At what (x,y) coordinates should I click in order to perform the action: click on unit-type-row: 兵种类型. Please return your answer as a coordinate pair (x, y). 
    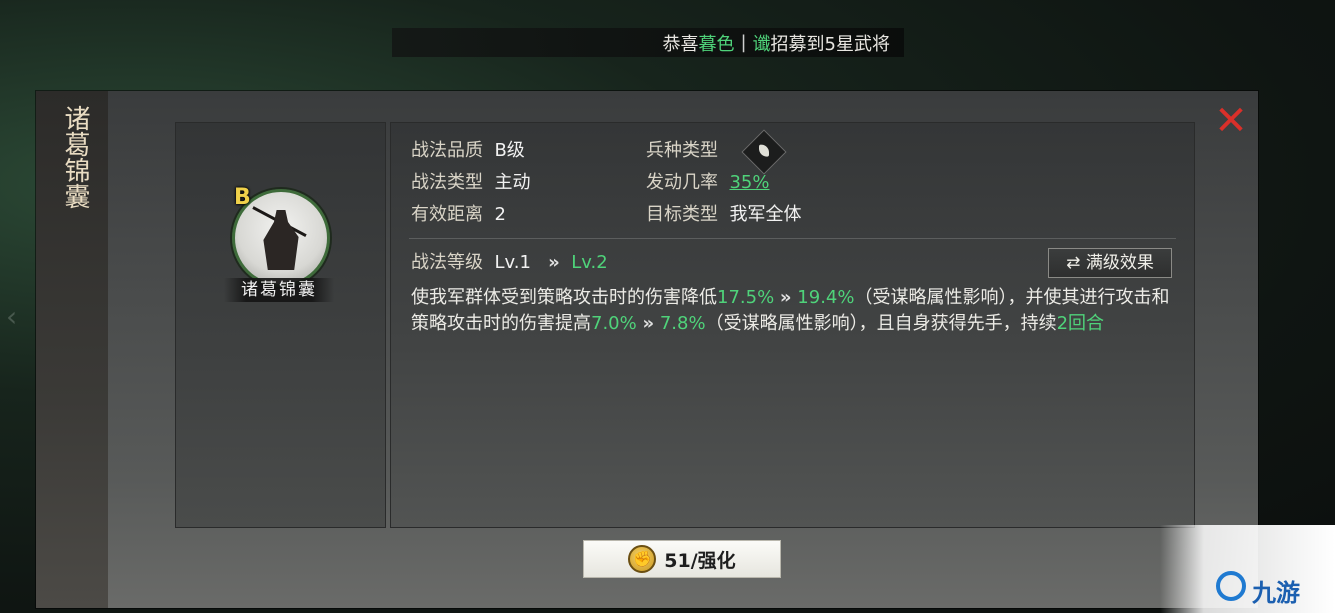
    Looking at the image, I should click on (682, 151).